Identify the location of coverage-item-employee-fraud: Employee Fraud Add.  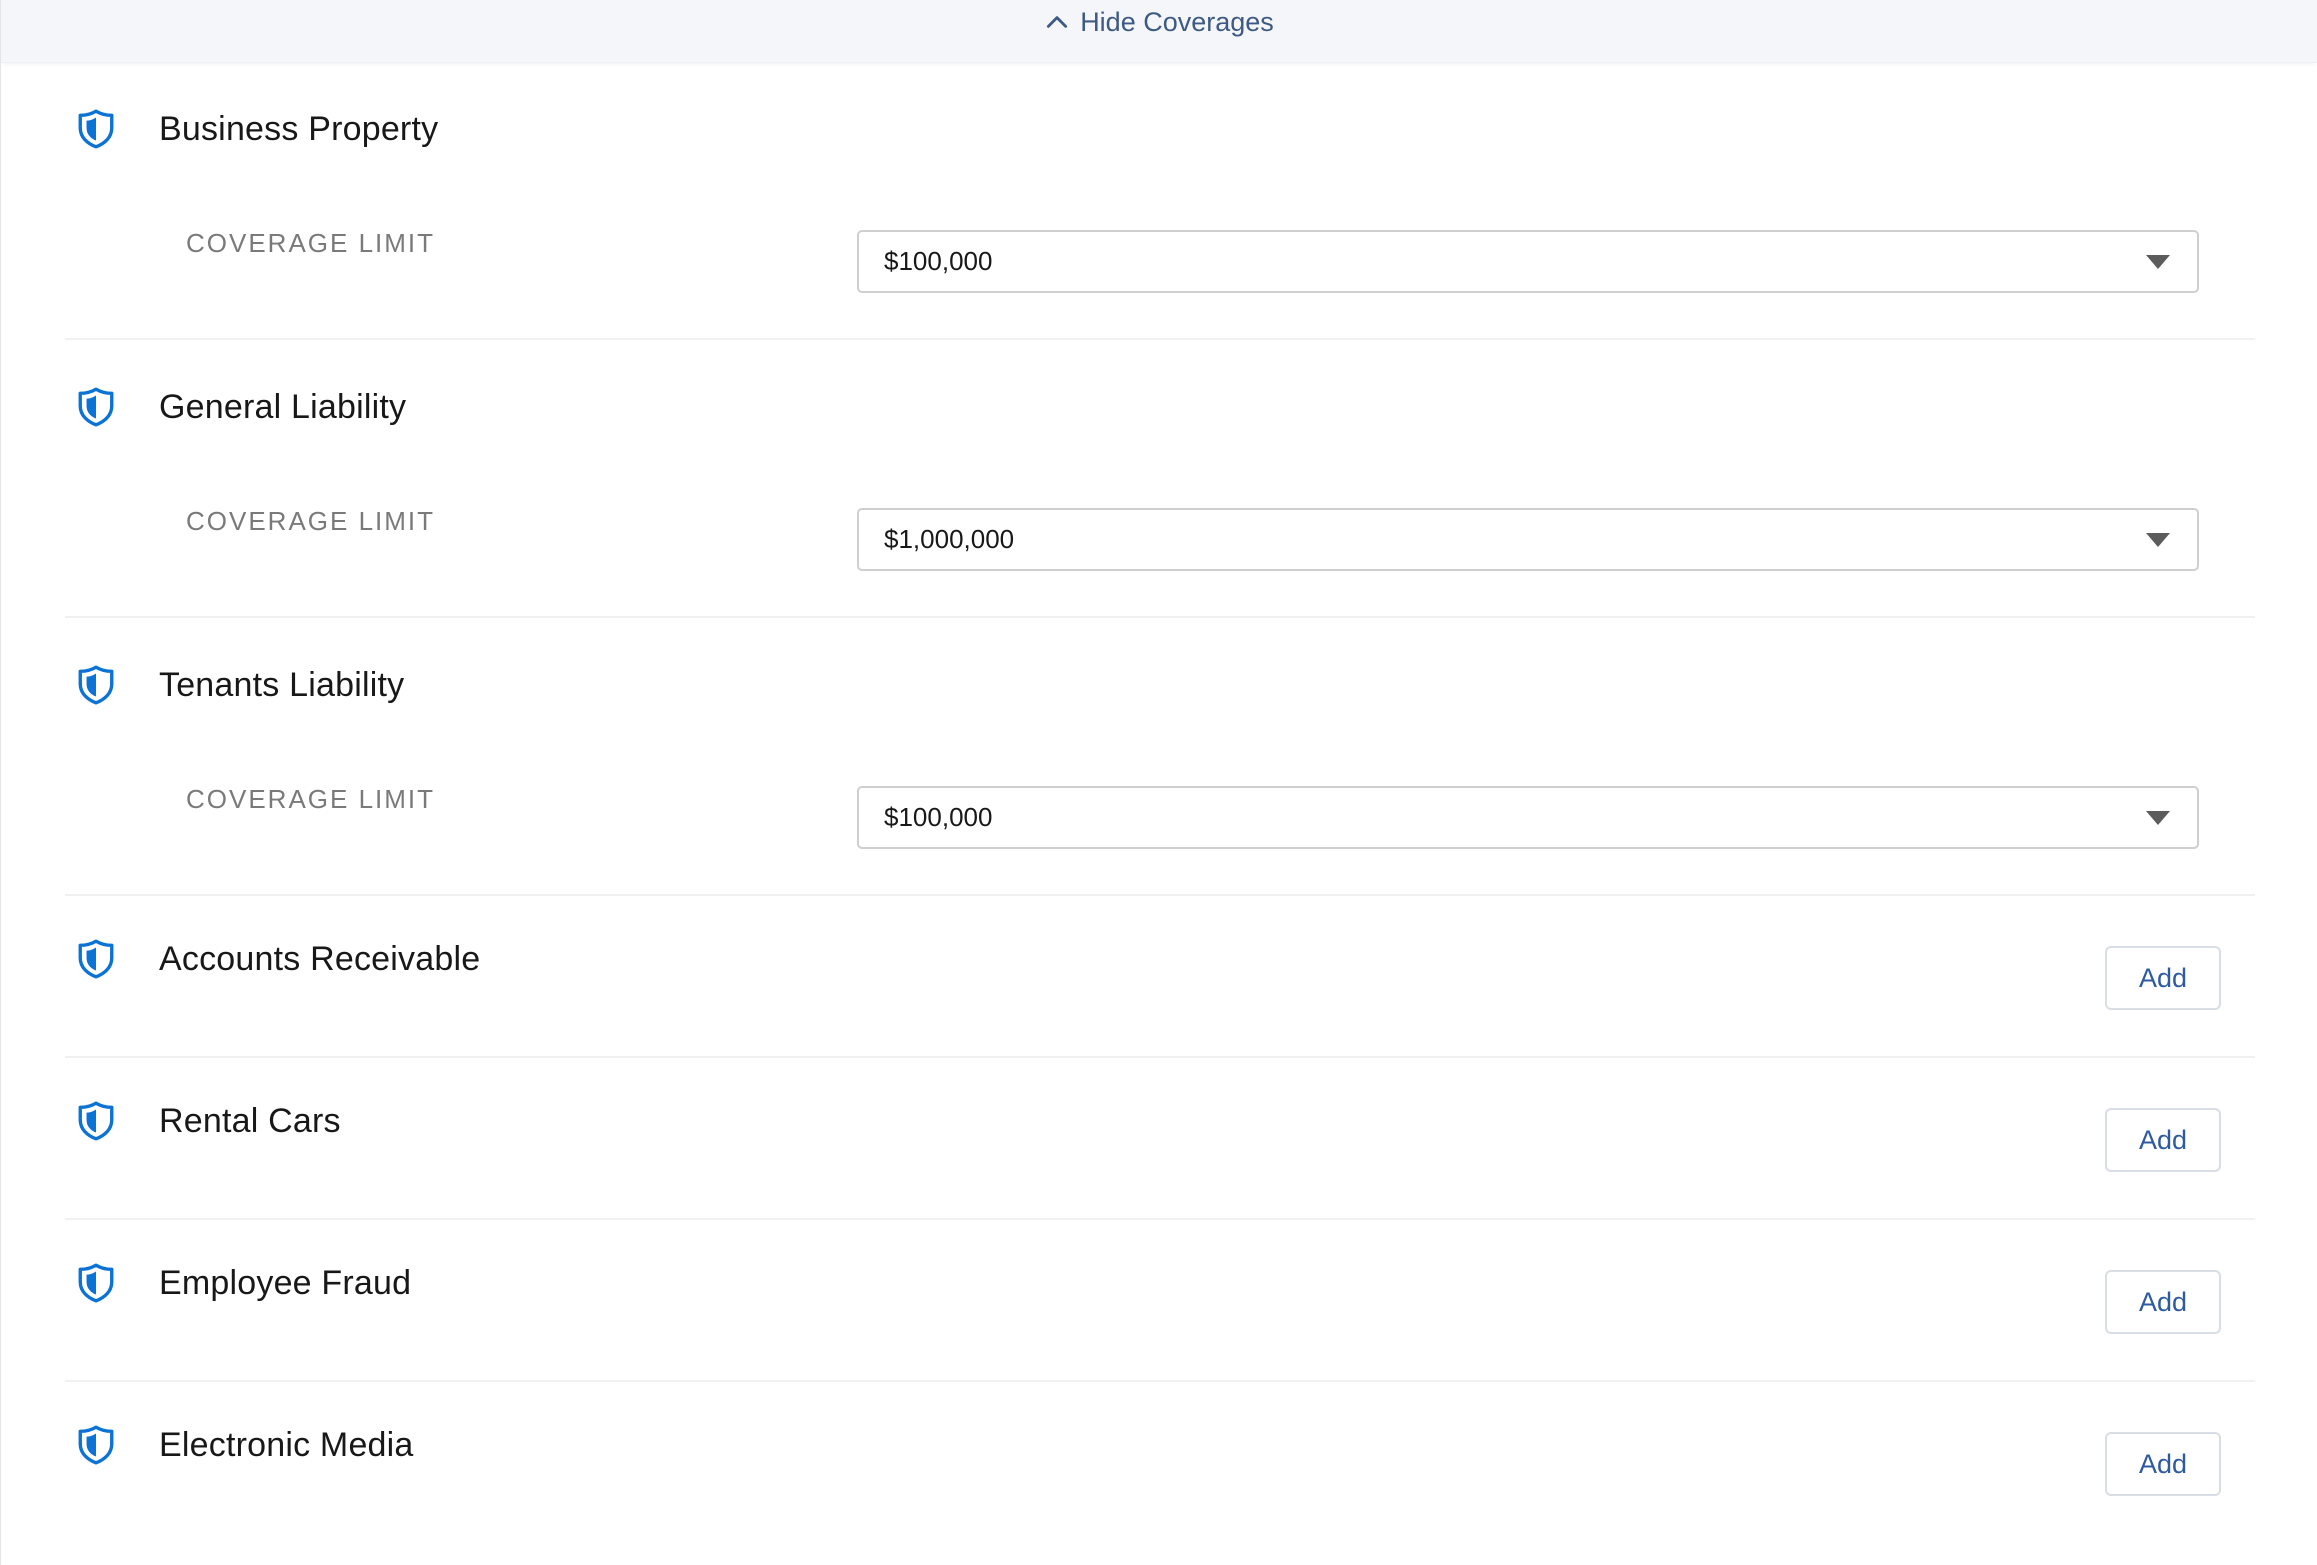
(1160, 1301).